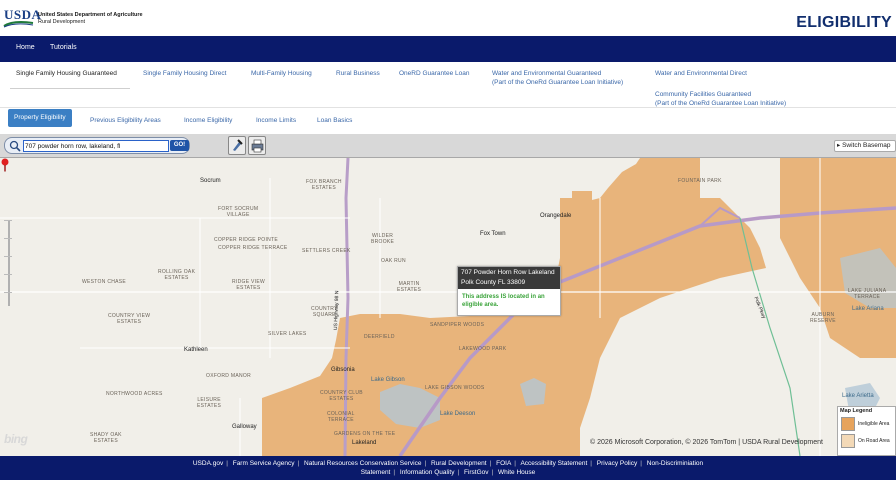 The height and width of the screenshot is (480, 896). I want to click on tab-income-eligibility: Income Eligibility, so click(208, 121).